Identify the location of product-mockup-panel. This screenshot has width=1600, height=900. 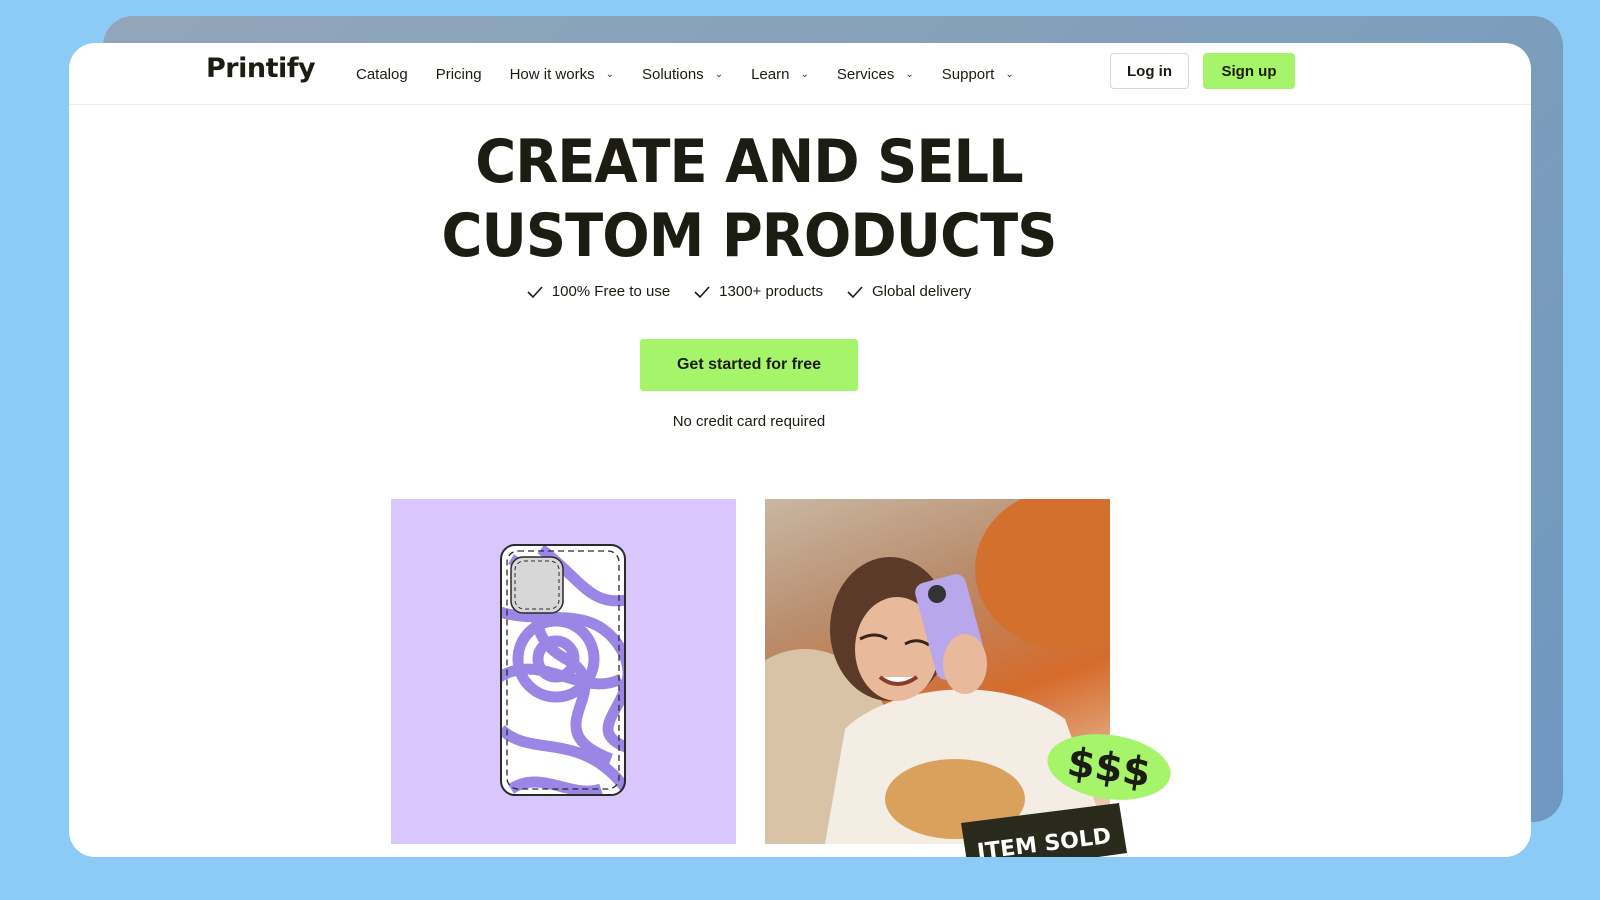
(563, 671).